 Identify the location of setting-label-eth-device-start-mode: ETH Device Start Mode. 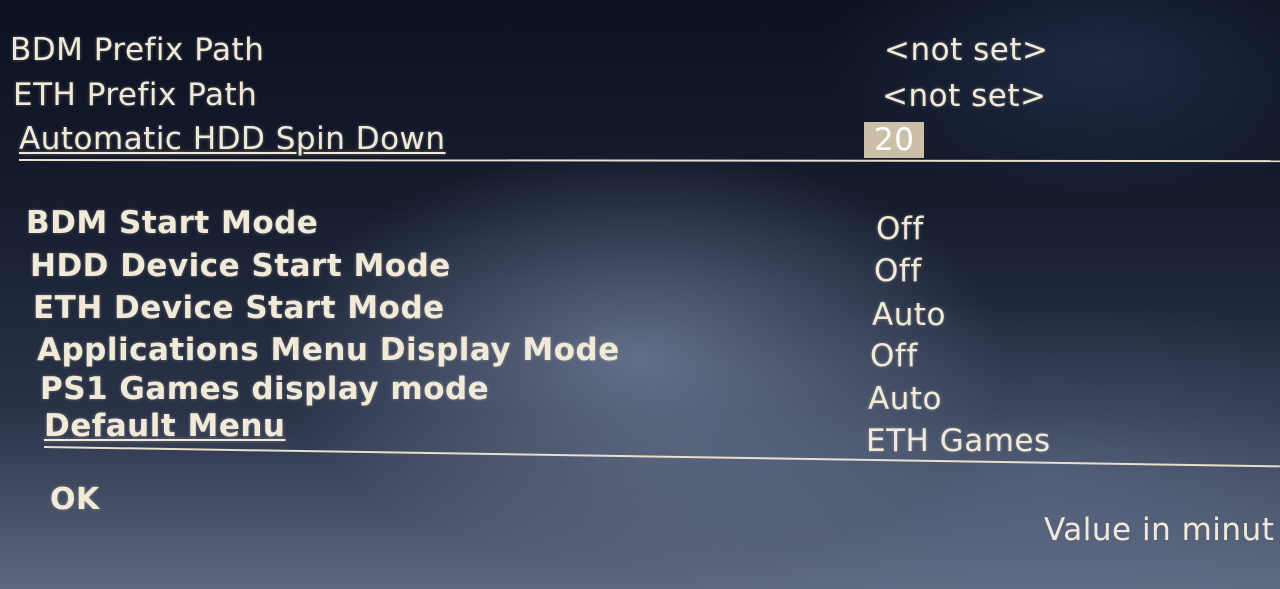
(239, 308).